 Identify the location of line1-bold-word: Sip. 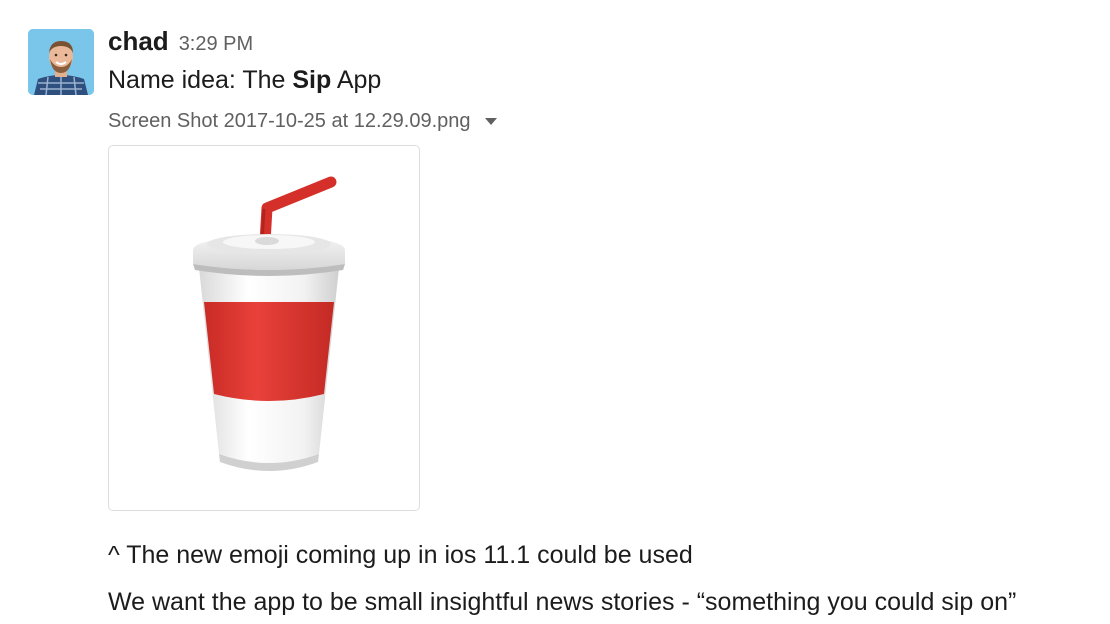
(312, 80).